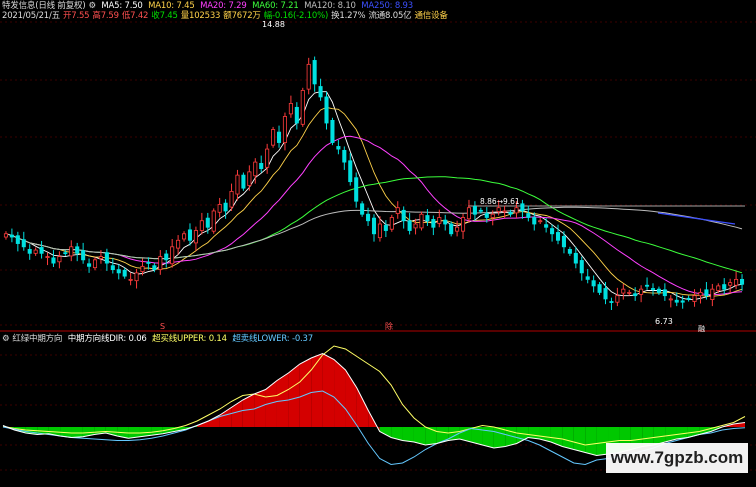  Describe the element at coordinates (330, 6) in the screenshot. I see `ma120-label: MA120: 8.10` at that location.